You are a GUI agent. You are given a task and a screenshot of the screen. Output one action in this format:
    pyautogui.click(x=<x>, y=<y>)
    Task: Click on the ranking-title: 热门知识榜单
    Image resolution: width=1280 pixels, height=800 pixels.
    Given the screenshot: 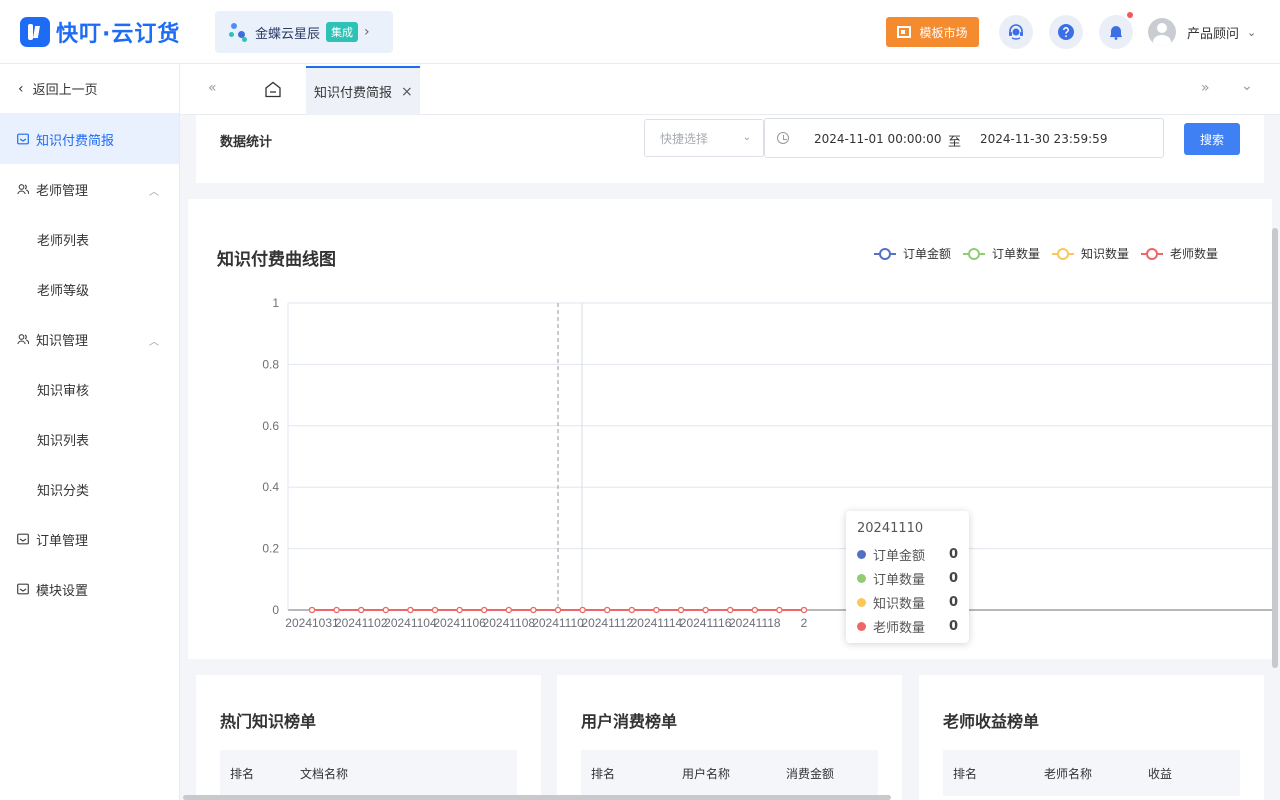 What is the action you would take?
    pyautogui.click(x=268, y=721)
    